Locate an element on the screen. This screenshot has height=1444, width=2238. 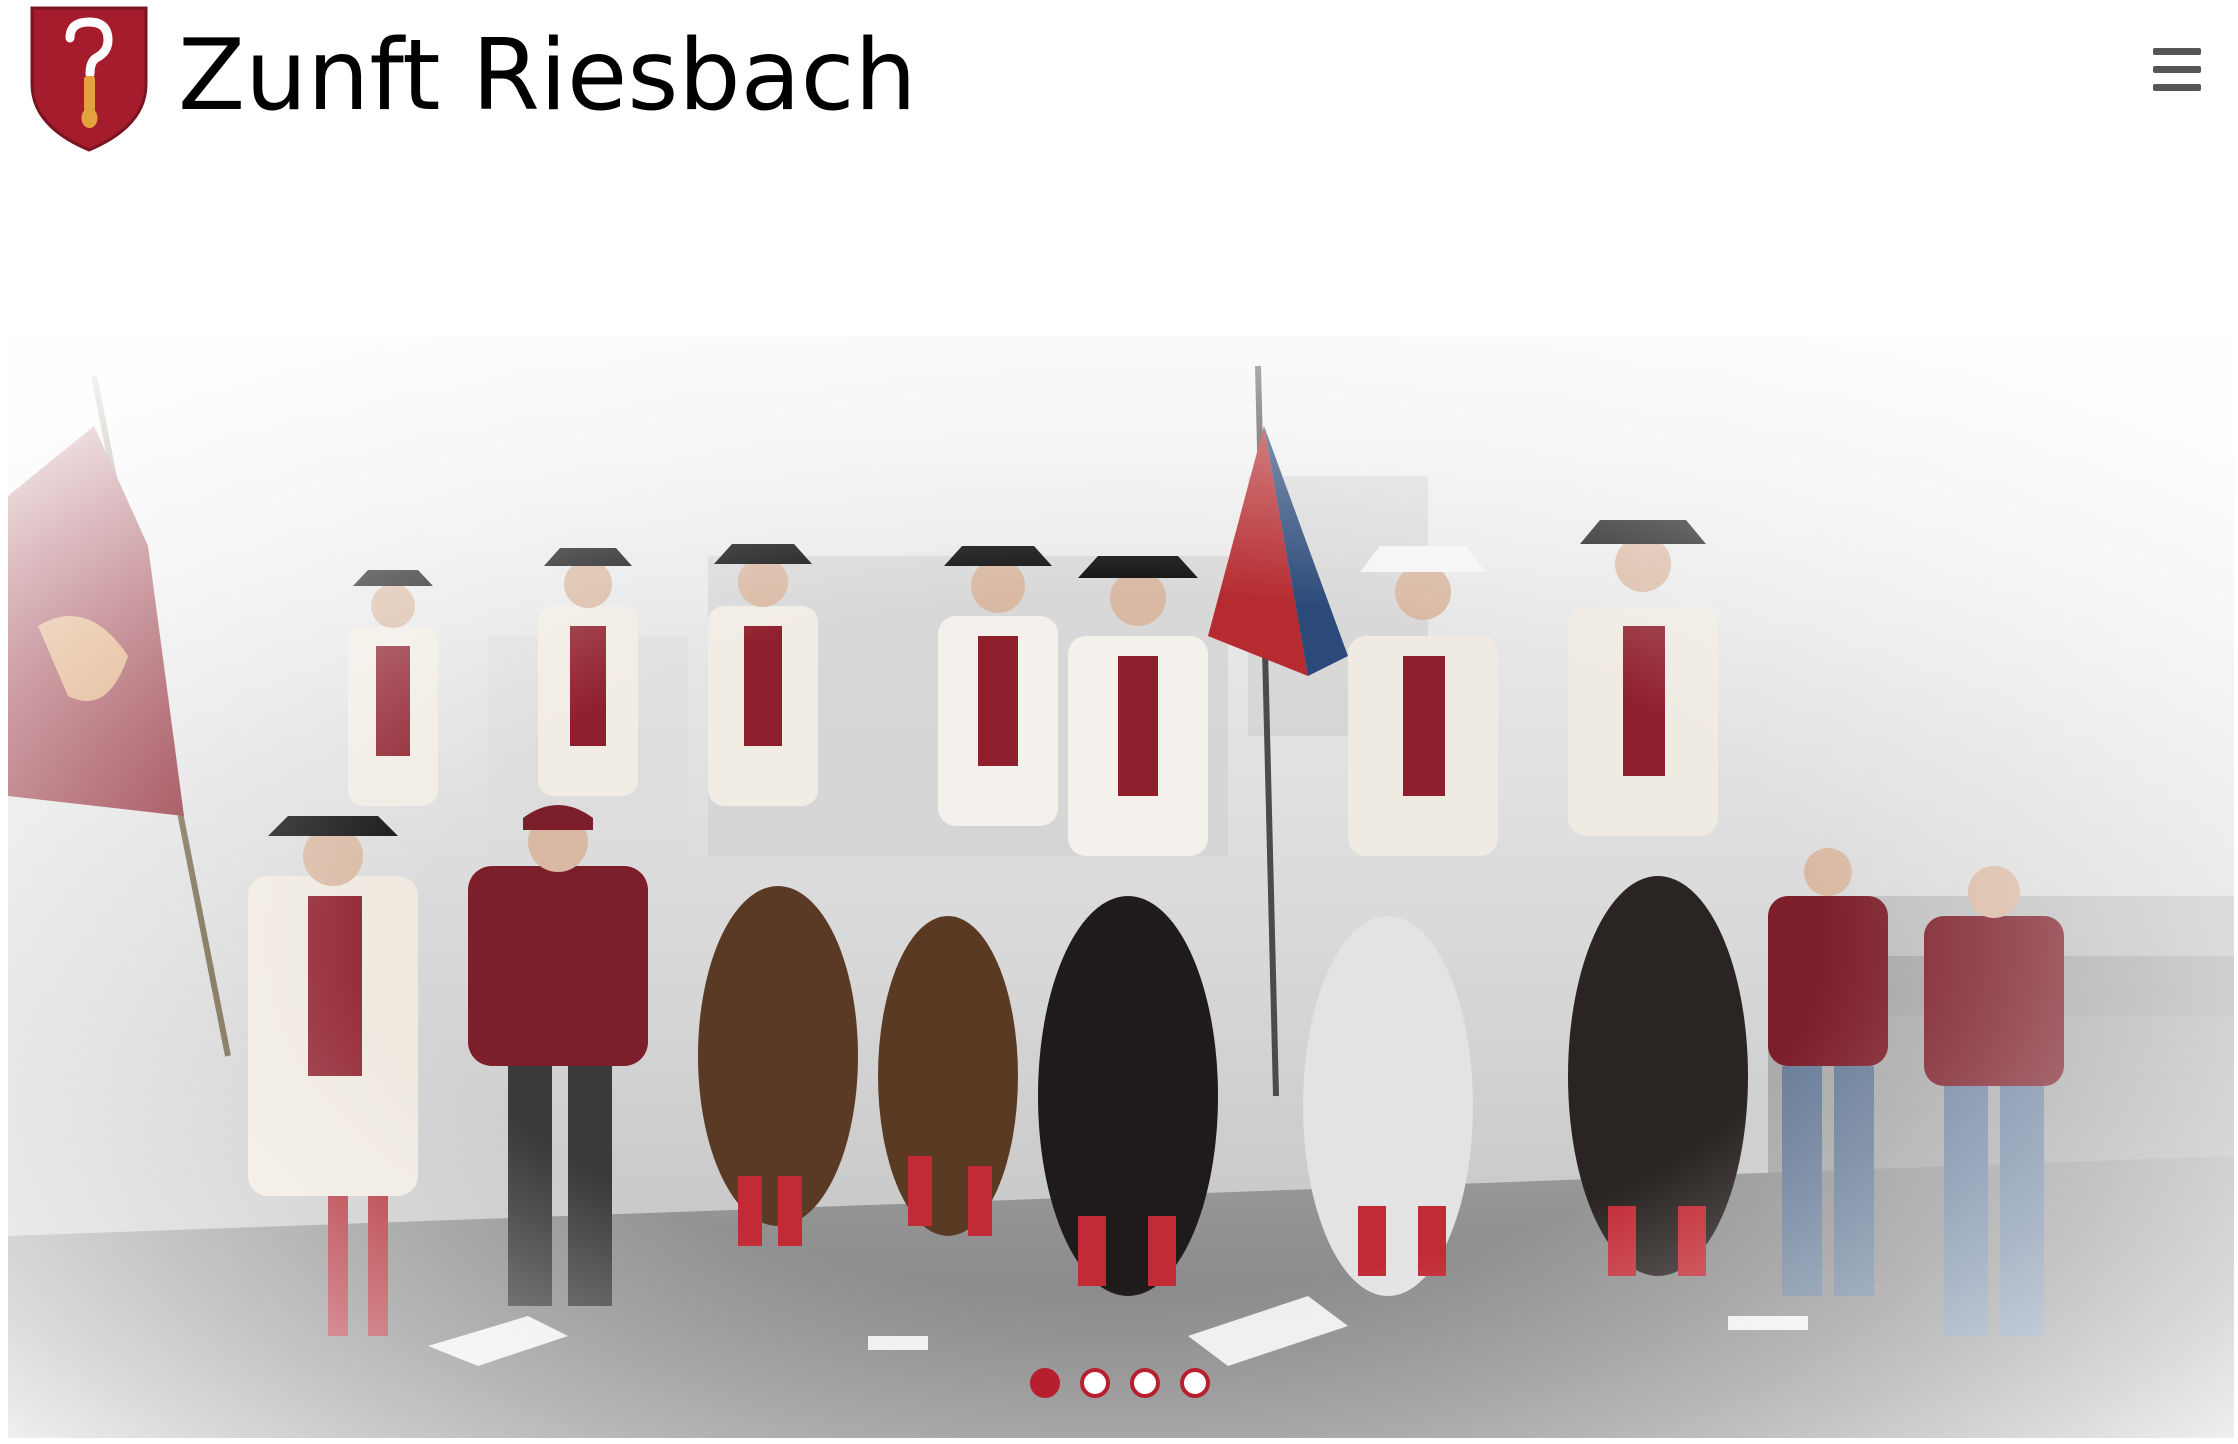
site-header: Zunft Riesbach is located at coordinates (1119, 85).